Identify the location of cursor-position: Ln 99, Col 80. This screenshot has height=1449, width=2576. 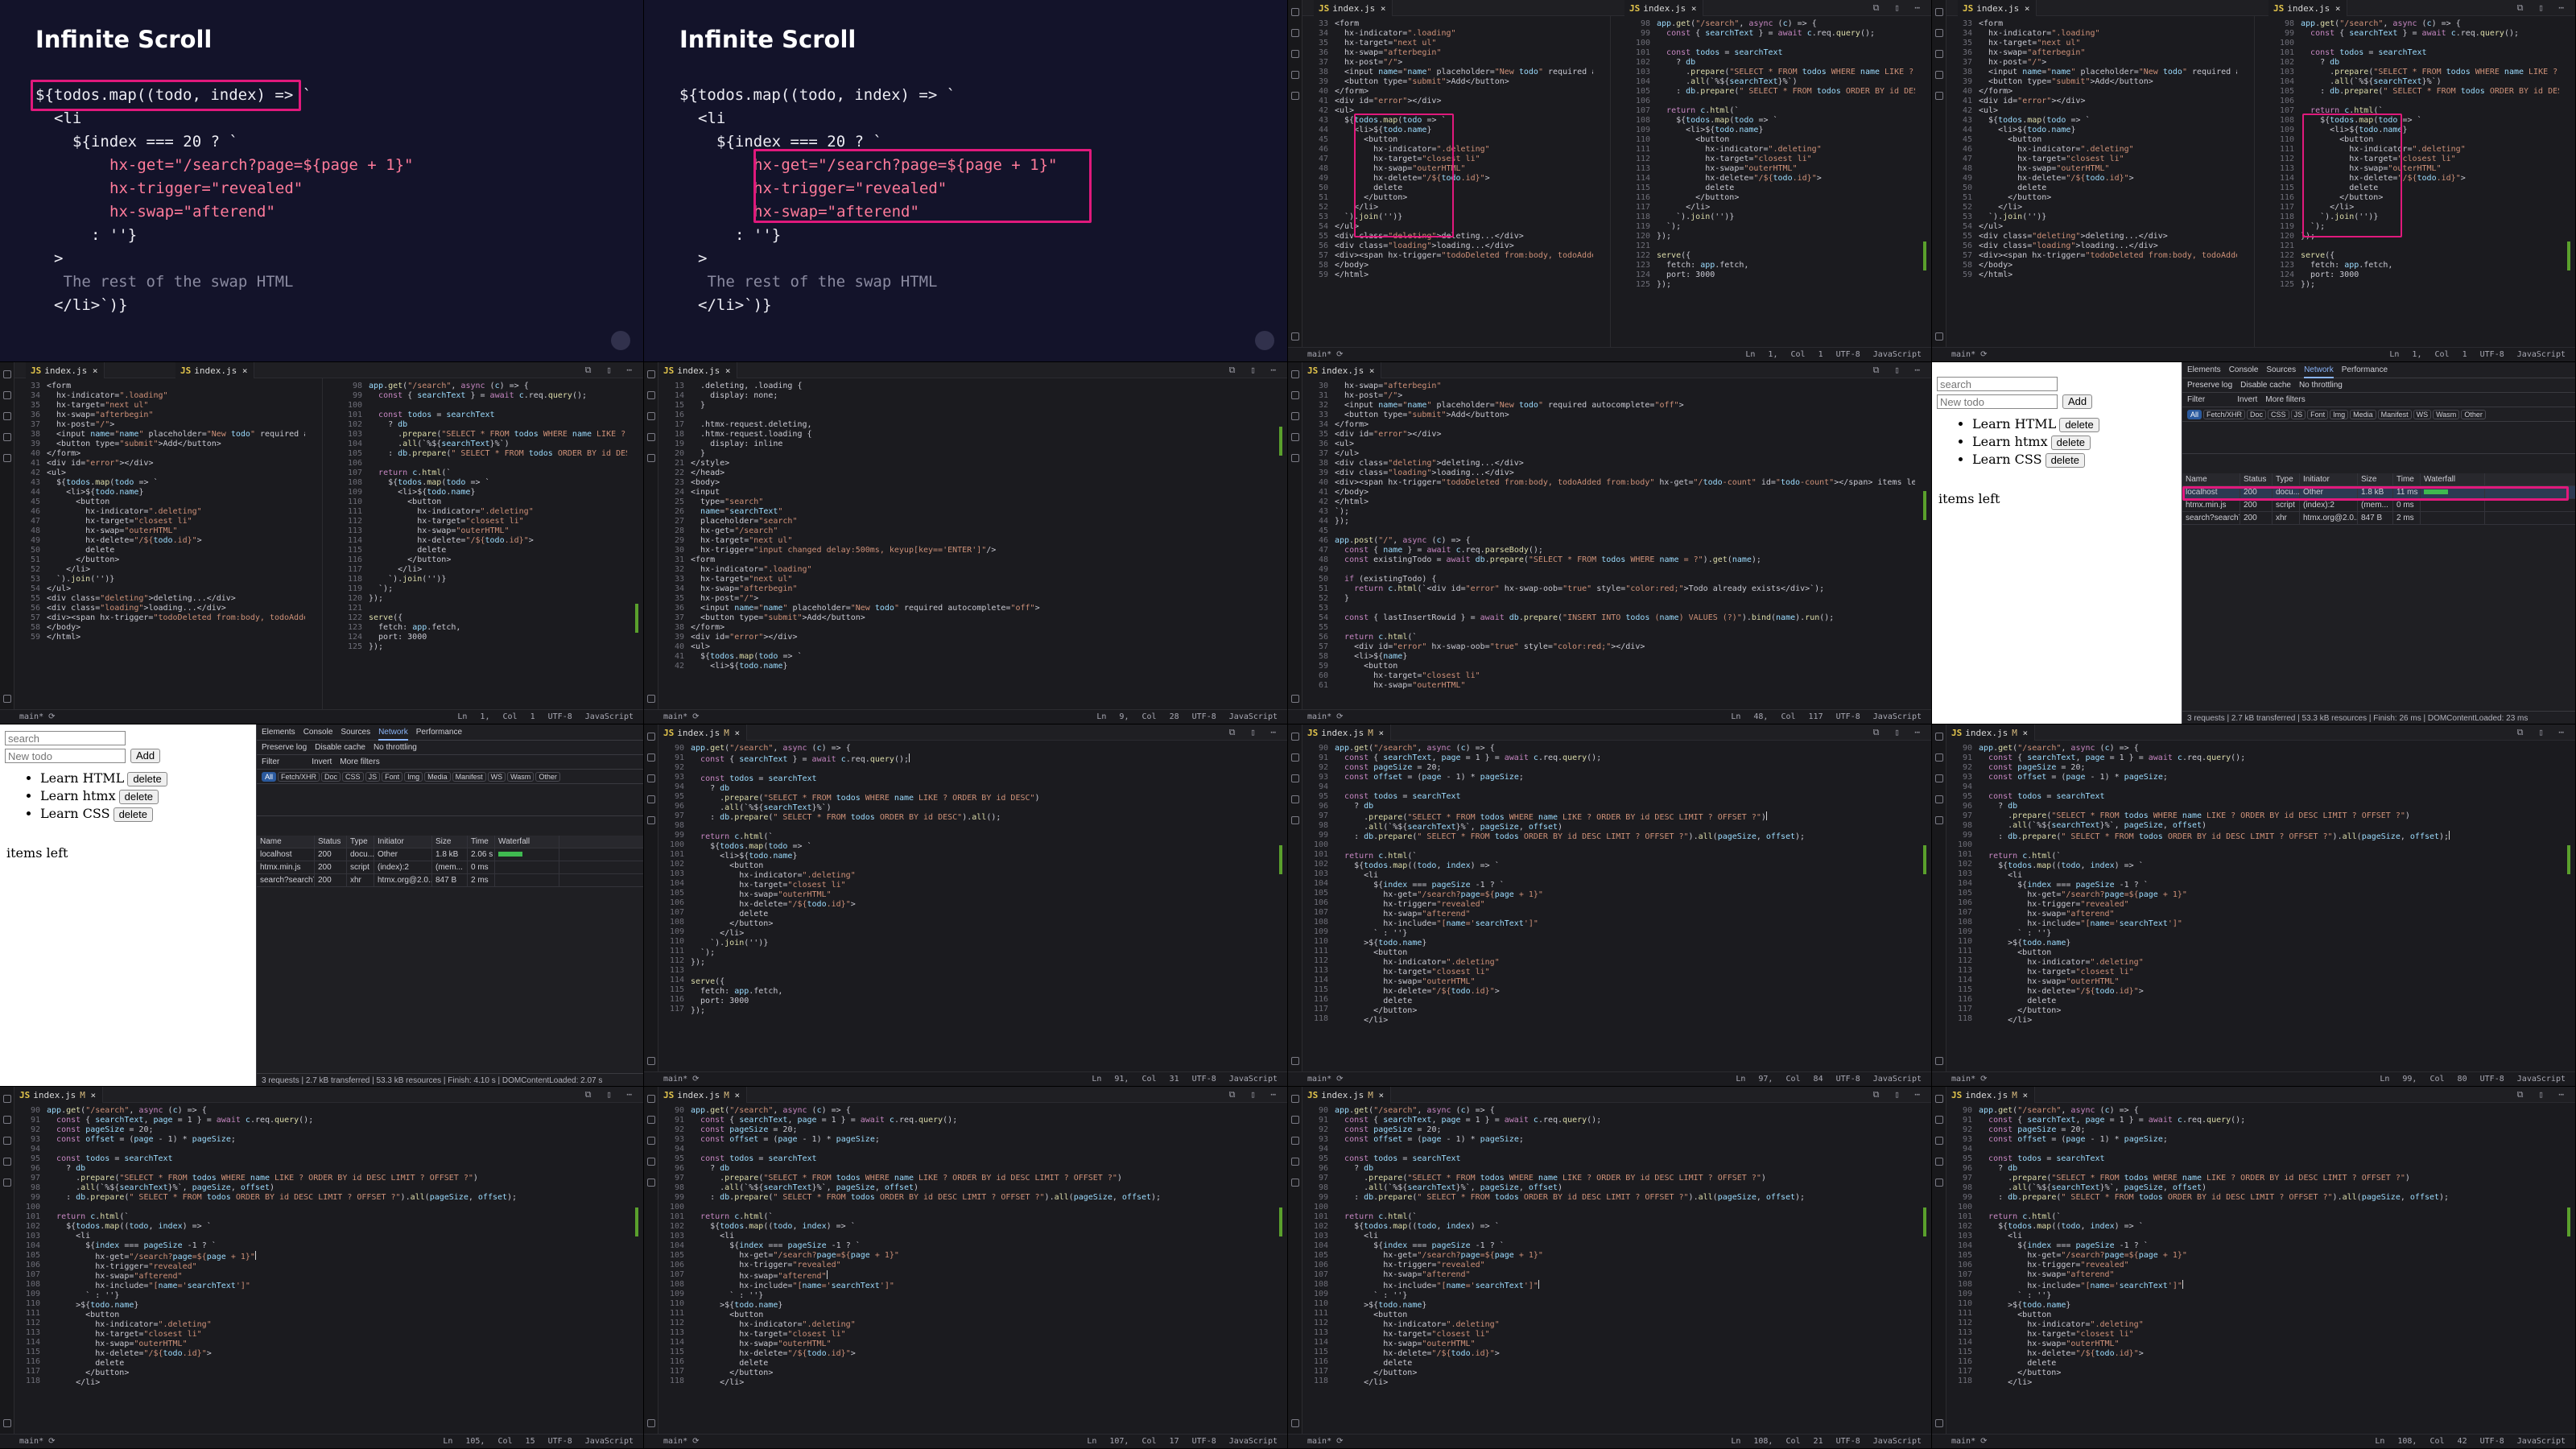
(2423, 1079).